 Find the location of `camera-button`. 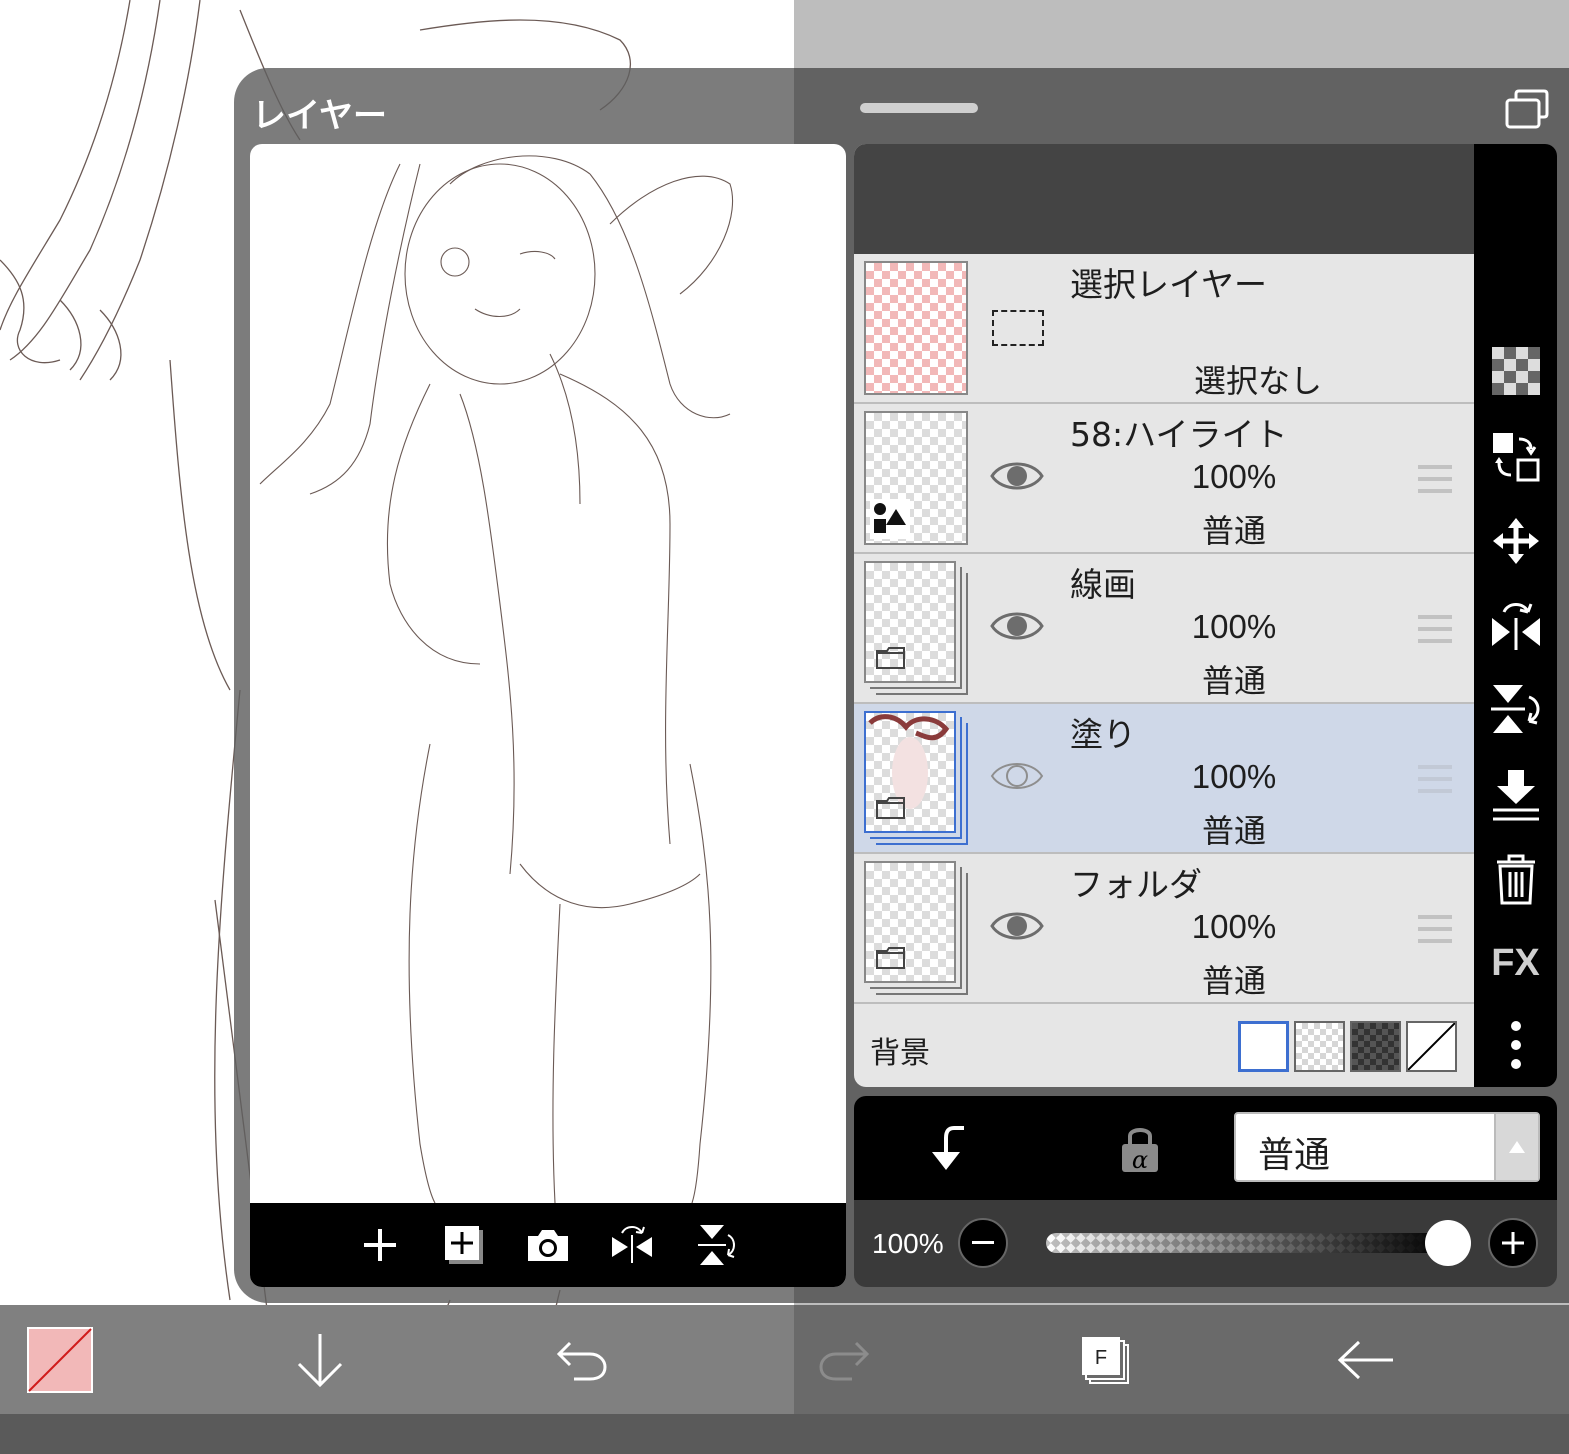

camera-button is located at coordinates (548, 1245).